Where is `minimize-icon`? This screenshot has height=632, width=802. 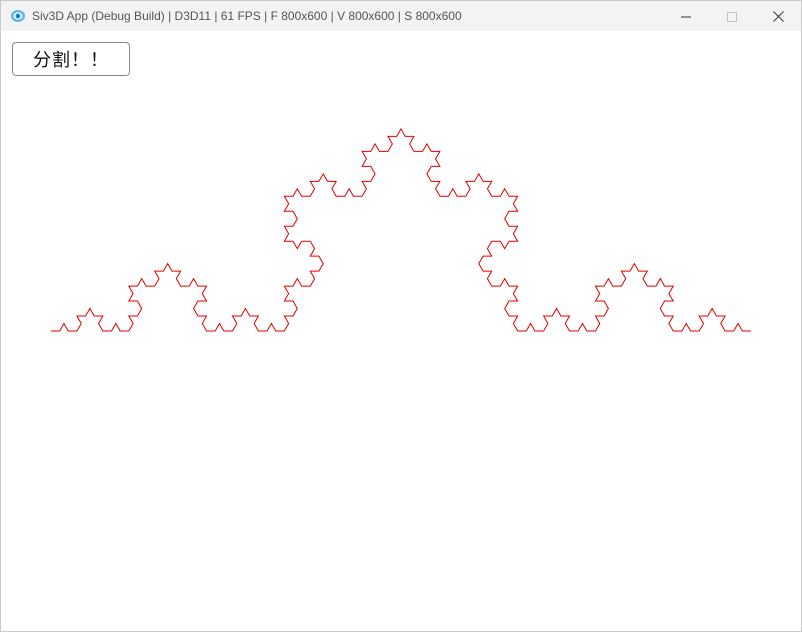
minimize-icon is located at coordinates (686, 16).